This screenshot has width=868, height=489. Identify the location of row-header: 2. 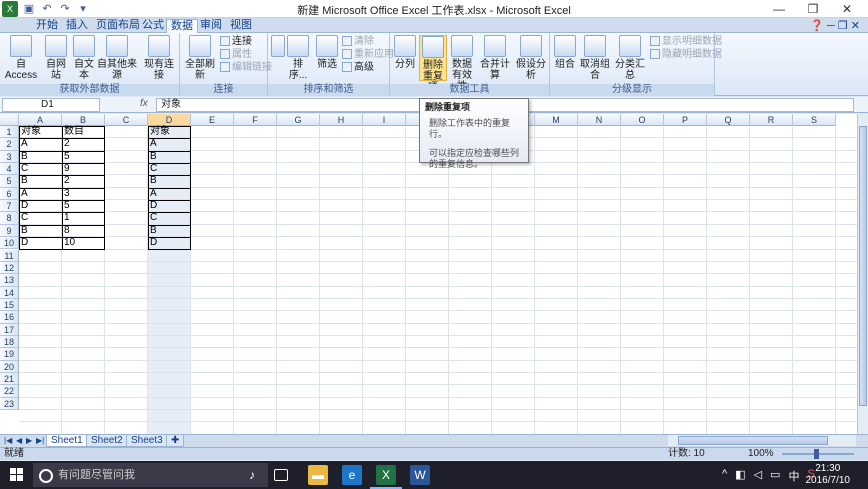
(9, 144).